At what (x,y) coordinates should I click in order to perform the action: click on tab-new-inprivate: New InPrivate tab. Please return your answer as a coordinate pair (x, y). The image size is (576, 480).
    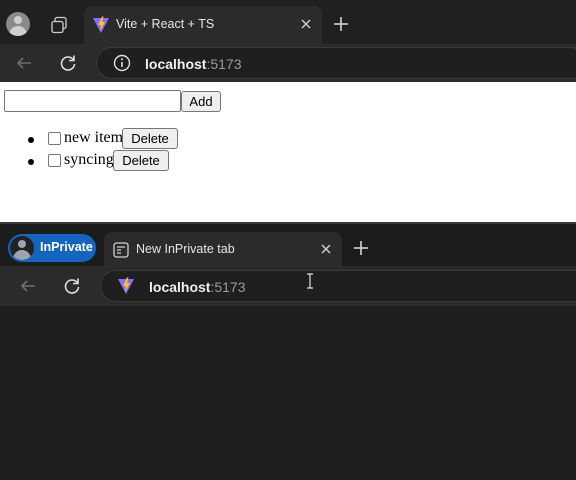
    Looking at the image, I should click on (223, 250).